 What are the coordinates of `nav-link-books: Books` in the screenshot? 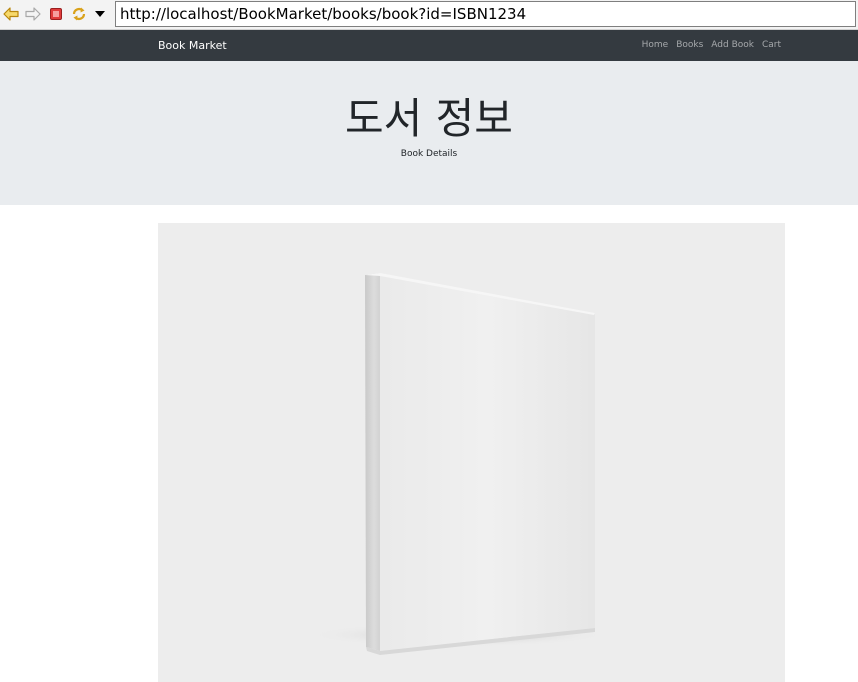 It's located at (689, 45).